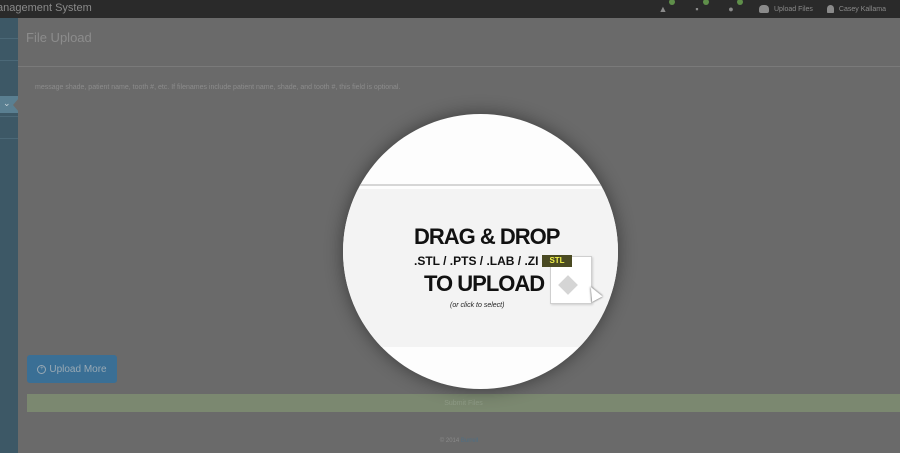  What do you see at coordinates (734, 7) in the screenshot?
I see `messages-icon: ●` at bounding box center [734, 7].